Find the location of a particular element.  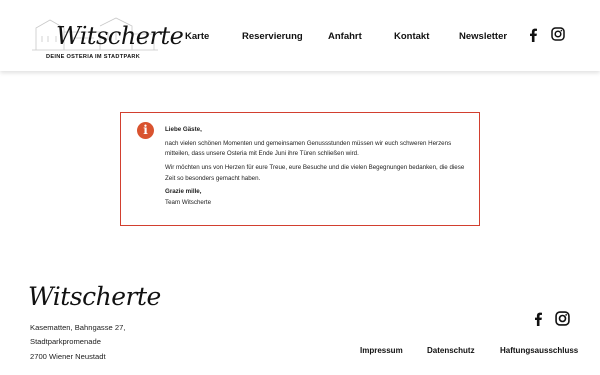

nav-karte: Karte is located at coordinates (197, 36).